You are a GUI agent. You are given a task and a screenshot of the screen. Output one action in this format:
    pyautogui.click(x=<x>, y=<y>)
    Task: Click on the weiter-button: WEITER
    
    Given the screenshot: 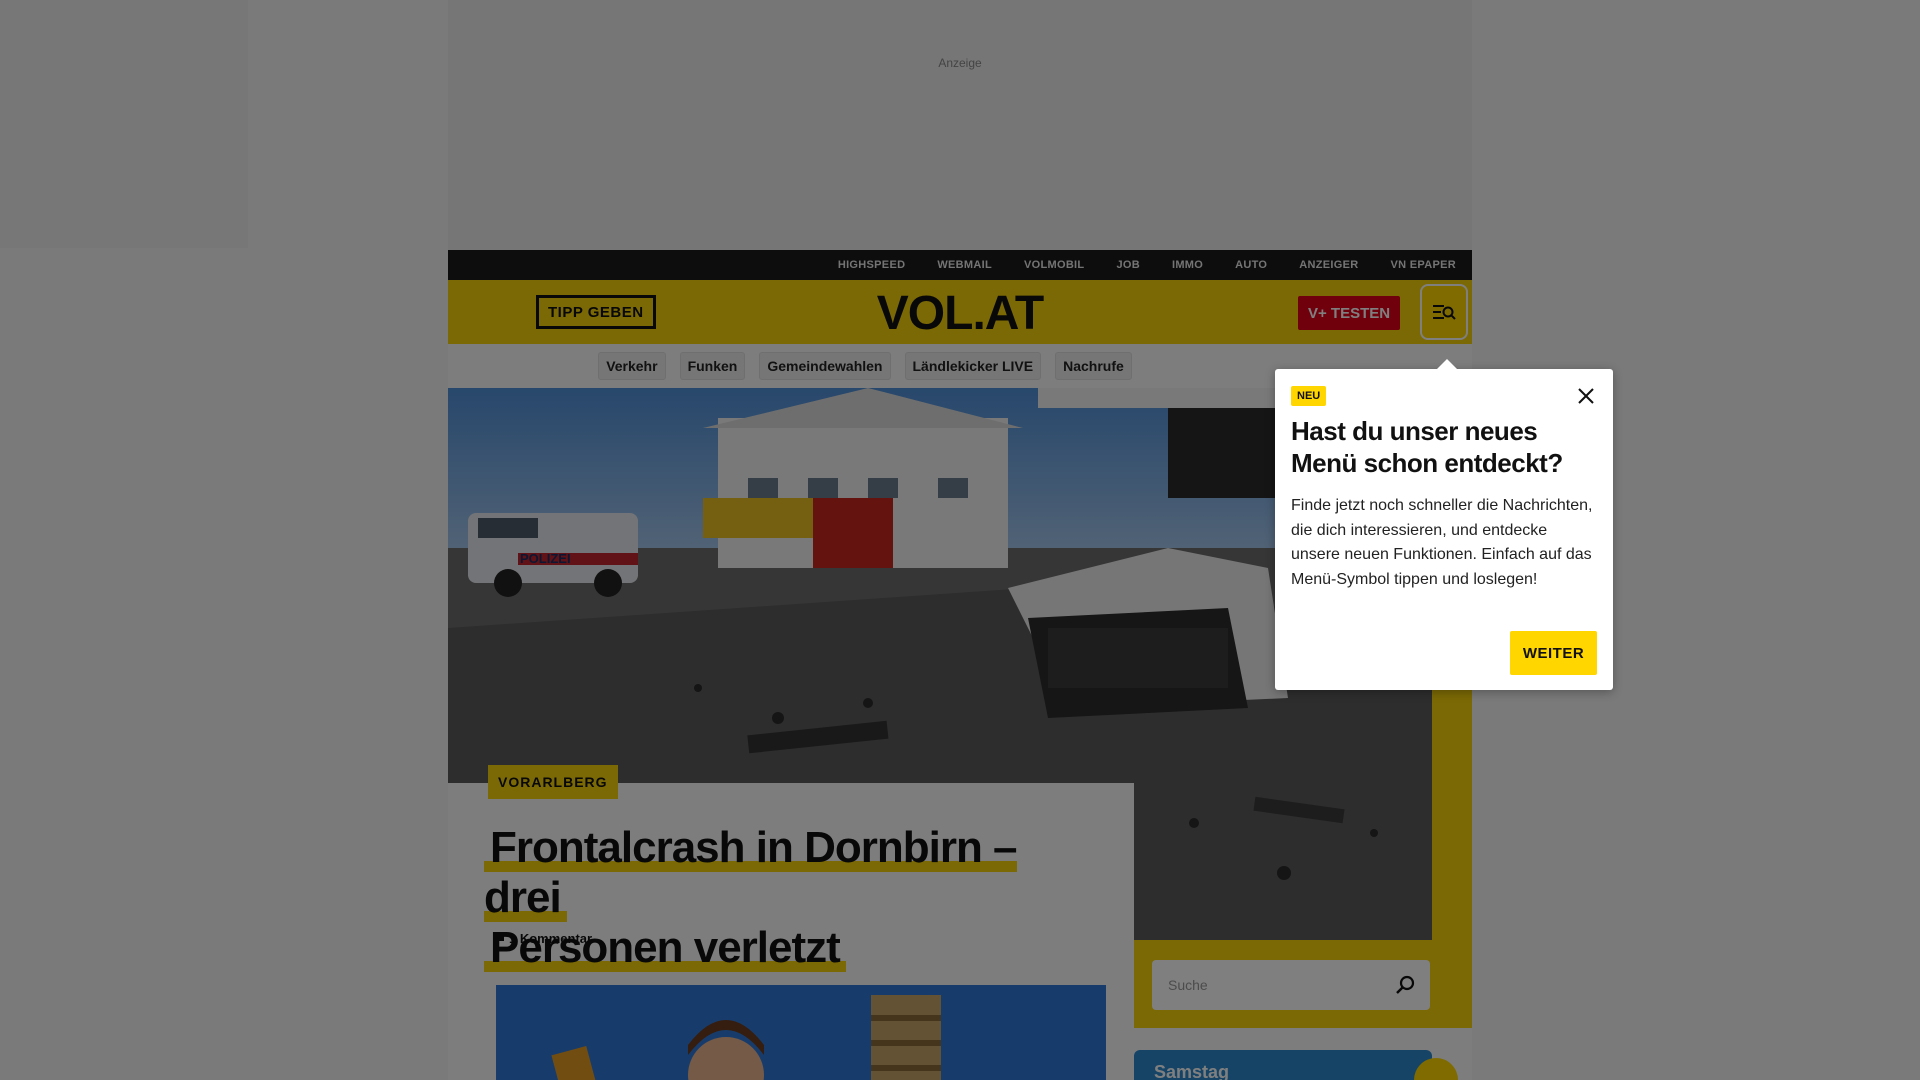 What is the action you would take?
    pyautogui.click(x=1553, y=653)
    